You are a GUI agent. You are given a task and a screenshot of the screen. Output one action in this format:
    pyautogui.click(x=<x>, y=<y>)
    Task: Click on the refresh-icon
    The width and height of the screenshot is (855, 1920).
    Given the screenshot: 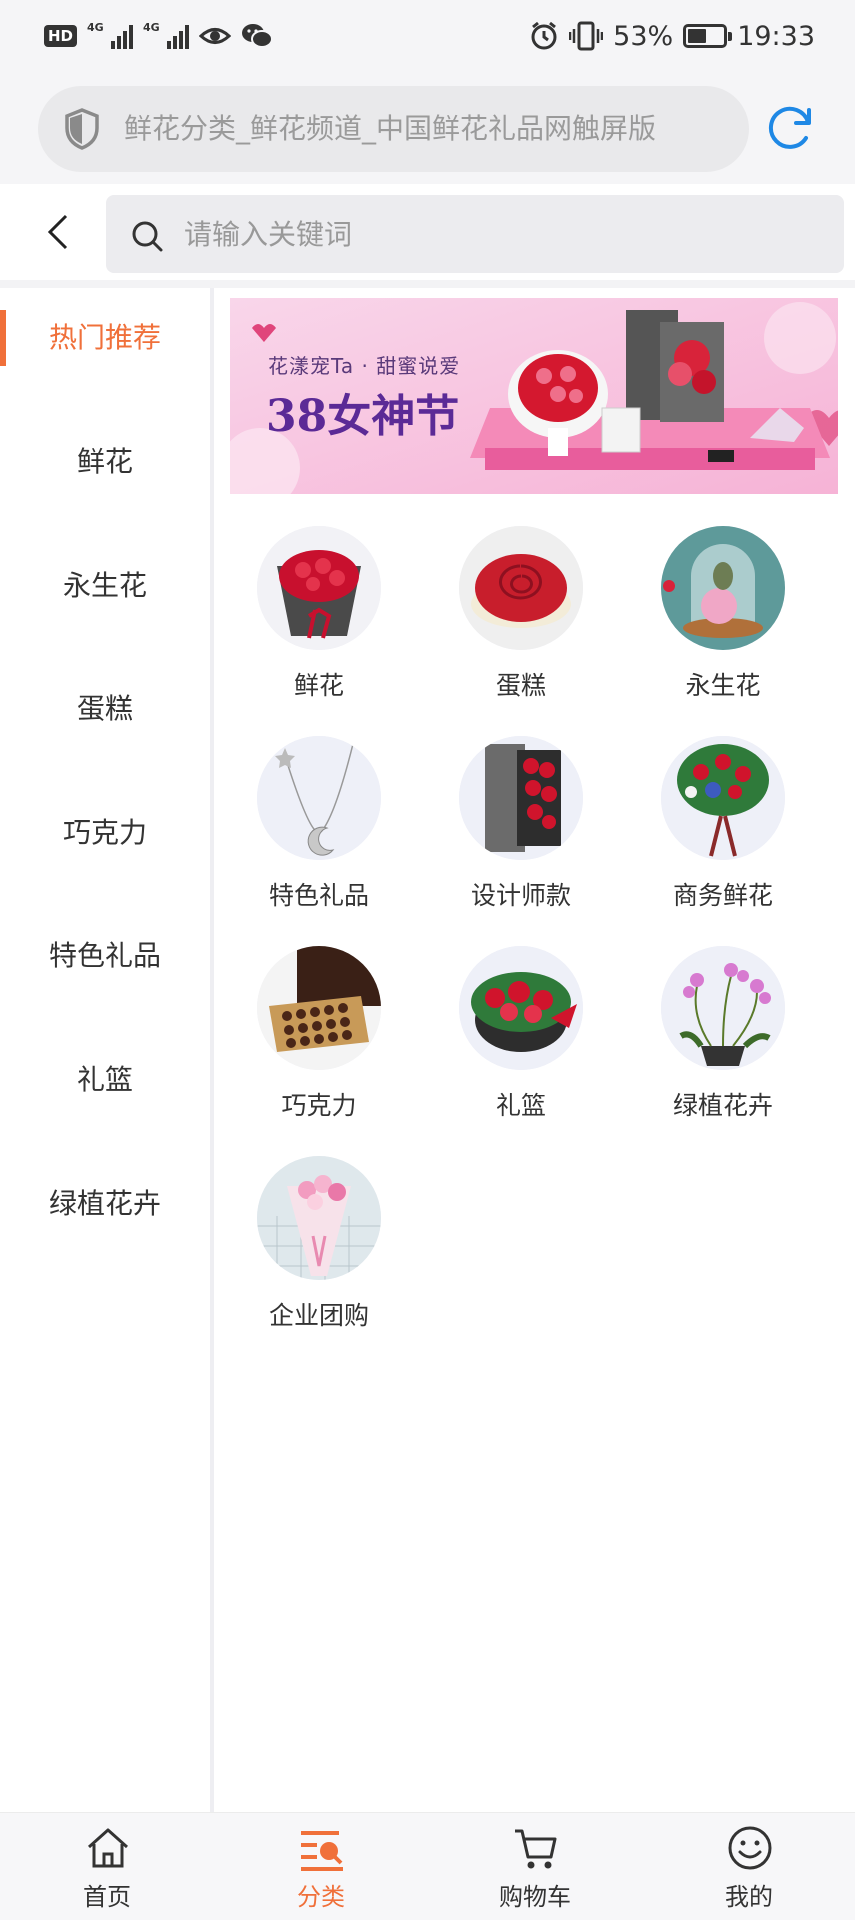 What is the action you would take?
    pyautogui.click(x=790, y=127)
    